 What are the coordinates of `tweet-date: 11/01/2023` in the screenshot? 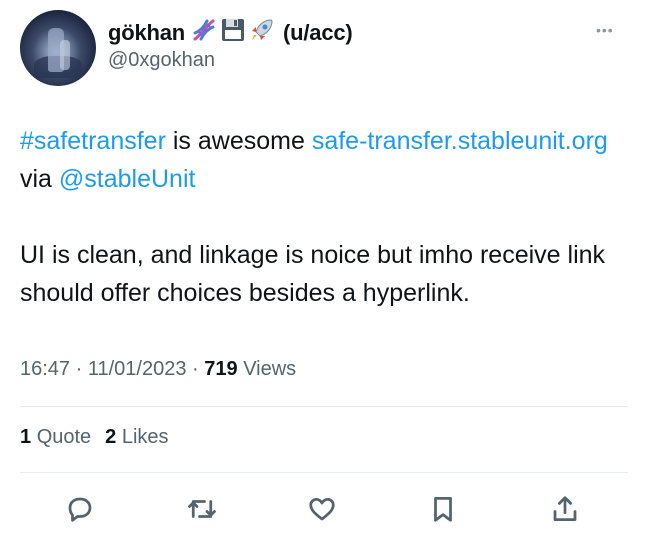 It's located at (137, 369).